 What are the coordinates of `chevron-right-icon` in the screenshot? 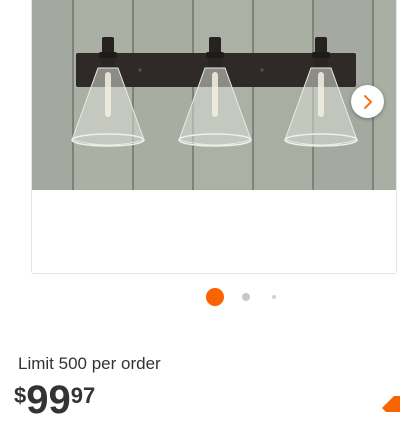 It's located at (367, 101).